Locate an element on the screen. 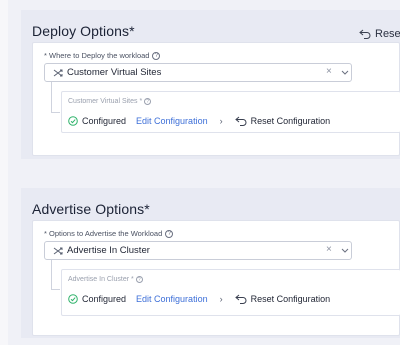 The height and width of the screenshot is (345, 400). field-label-text: * Options to Advertise the Workload is located at coordinates (103, 233).